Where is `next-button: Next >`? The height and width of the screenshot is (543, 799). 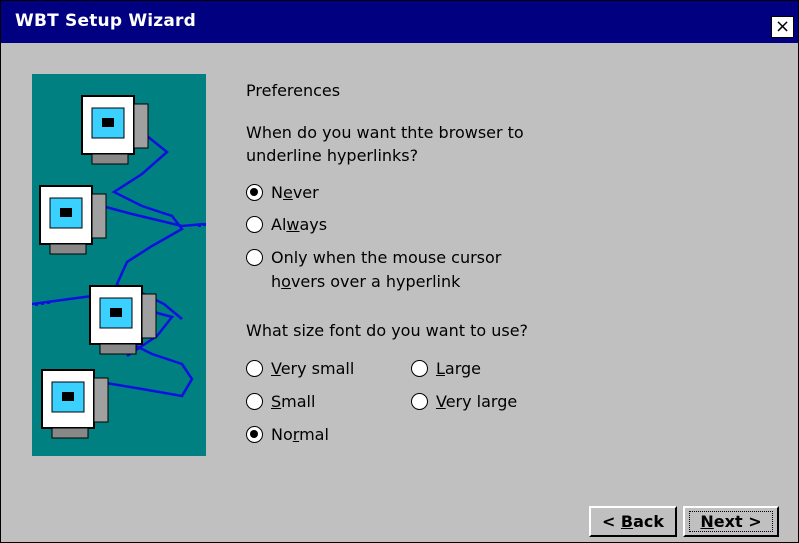
next-button: Next > is located at coordinates (731, 521).